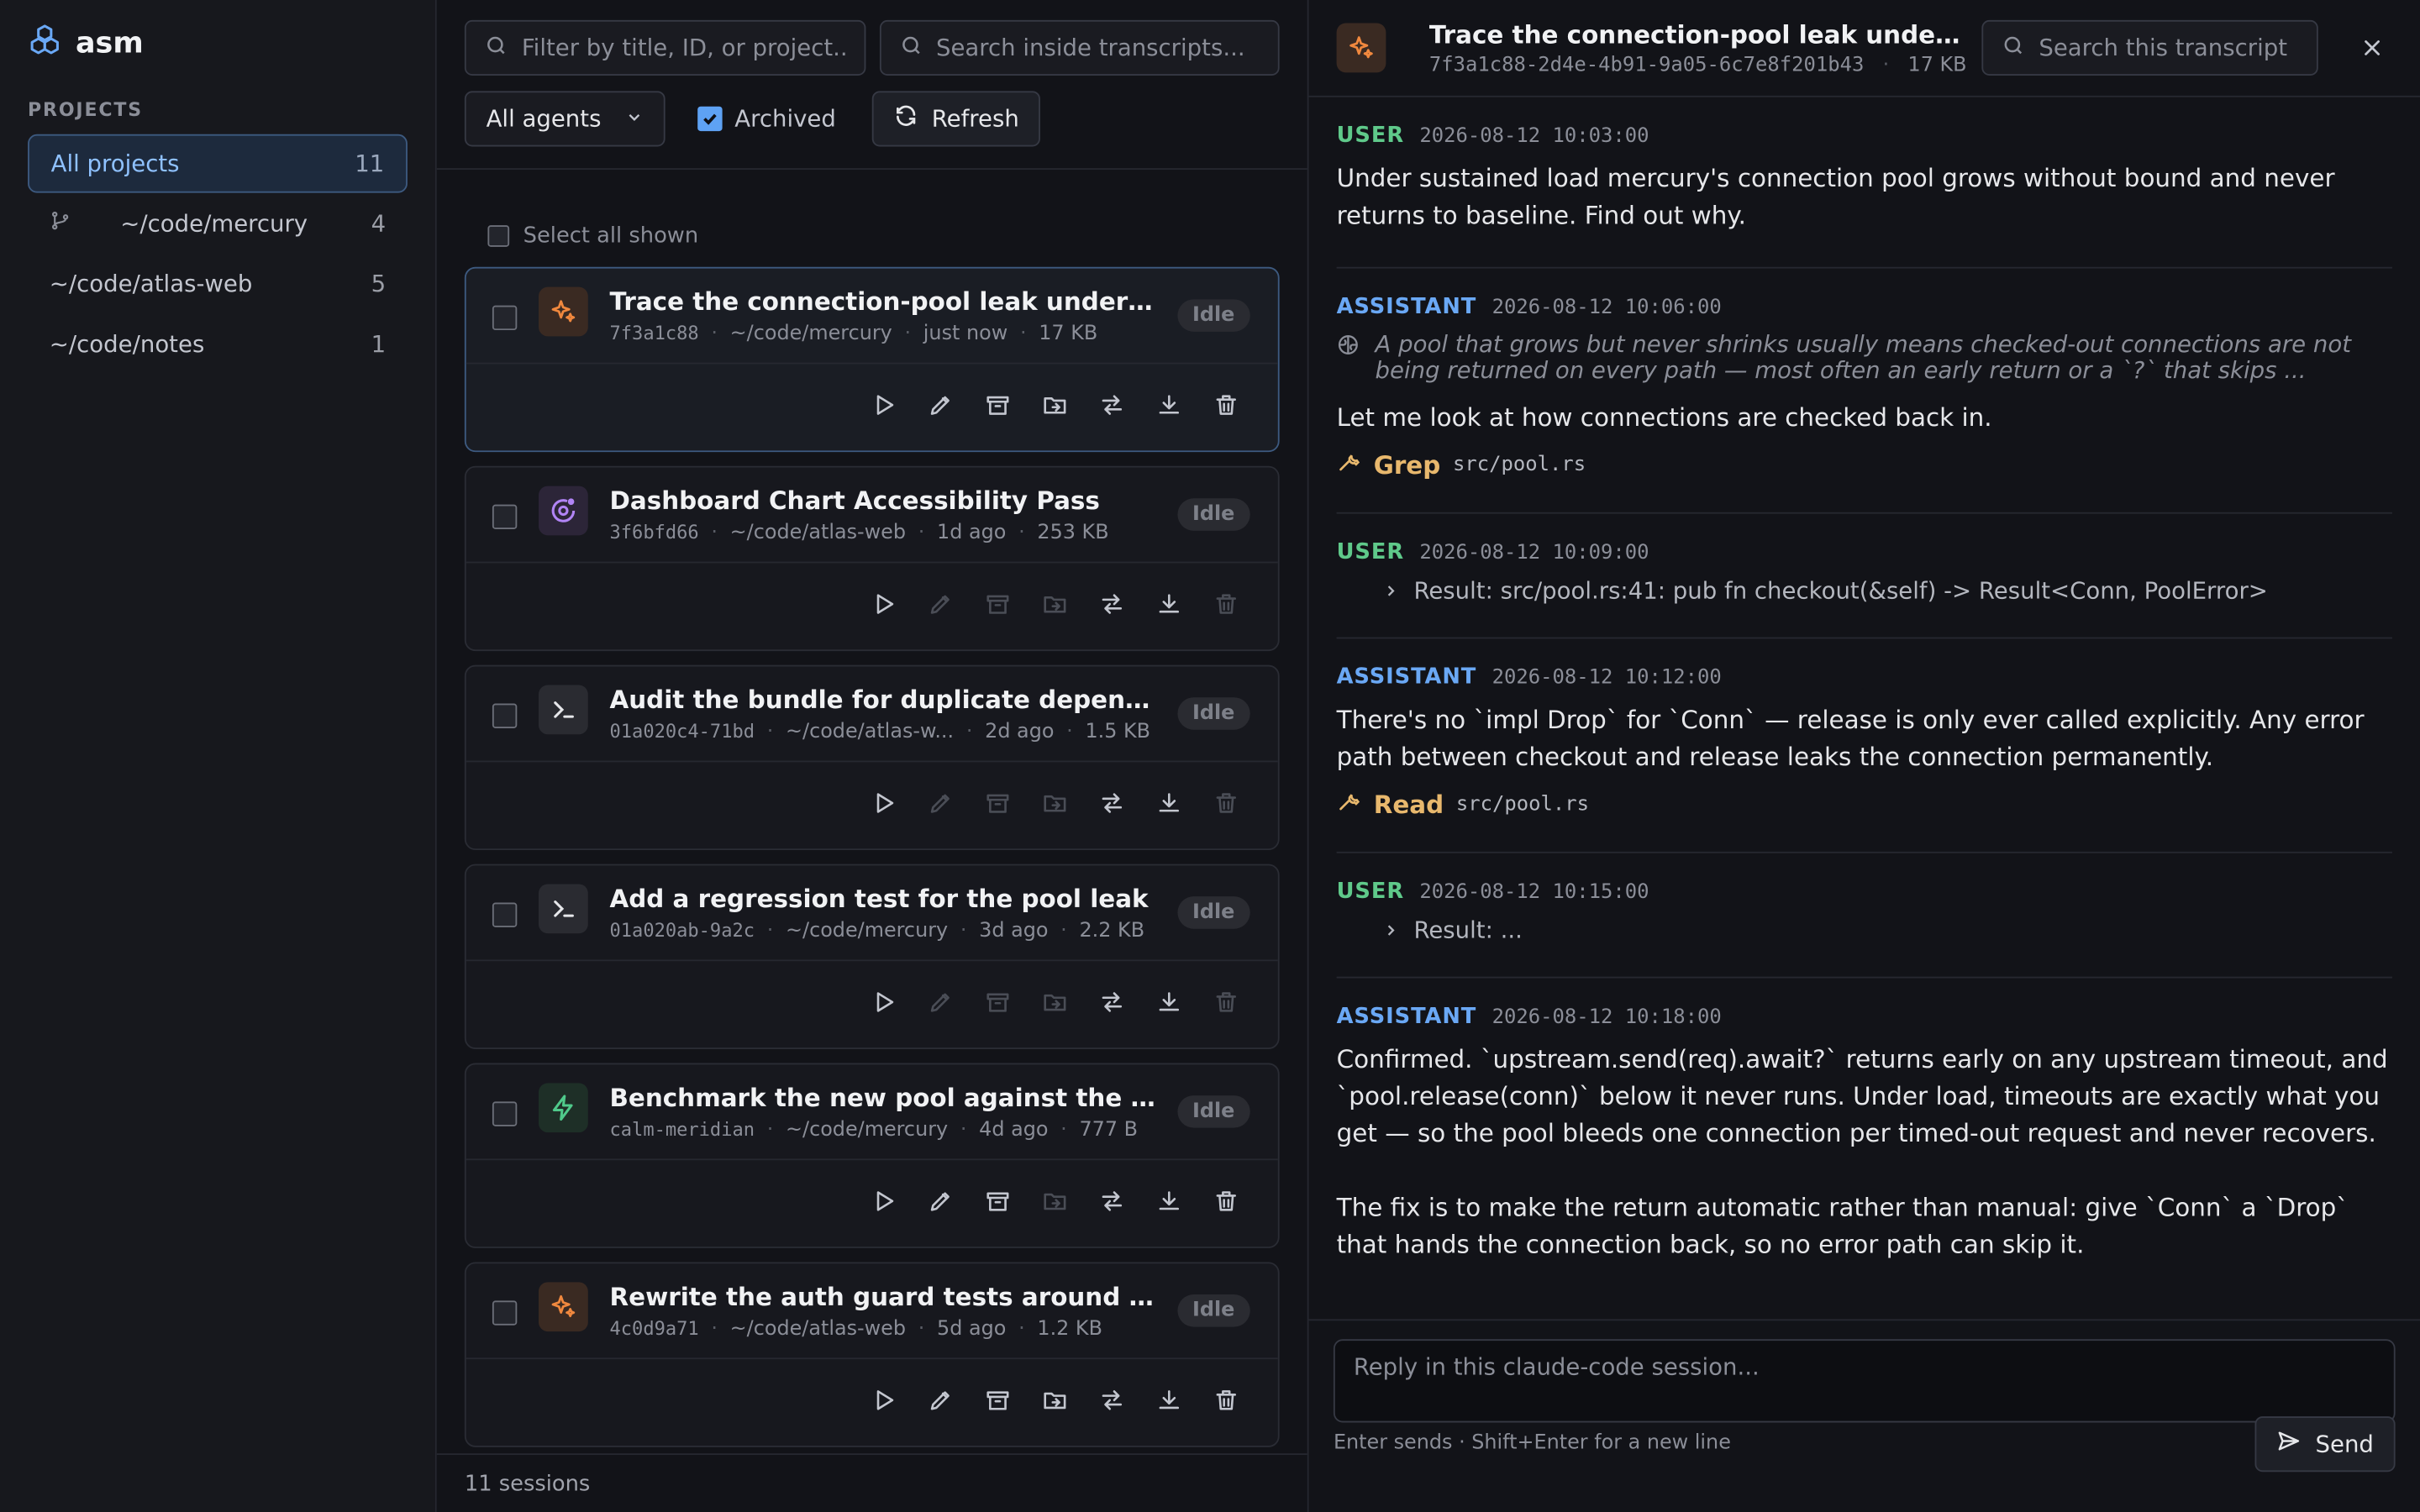 This screenshot has width=2420, height=1512. What do you see at coordinates (214, 223) in the screenshot?
I see `project-label: ~/code/mercury` at bounding box center [214, 223].